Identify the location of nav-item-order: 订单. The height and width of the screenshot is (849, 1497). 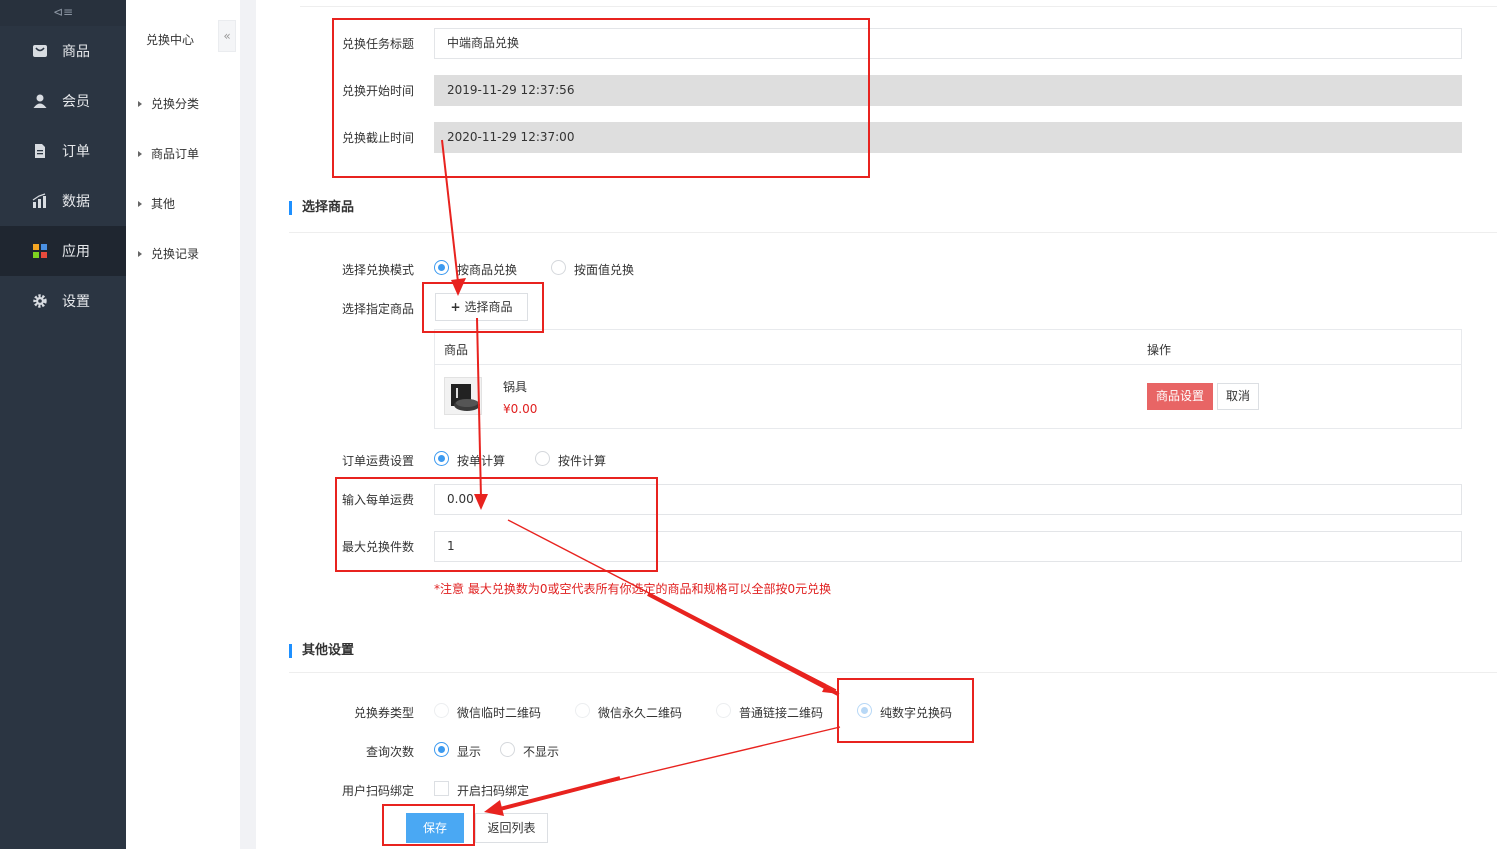
(63, 151).